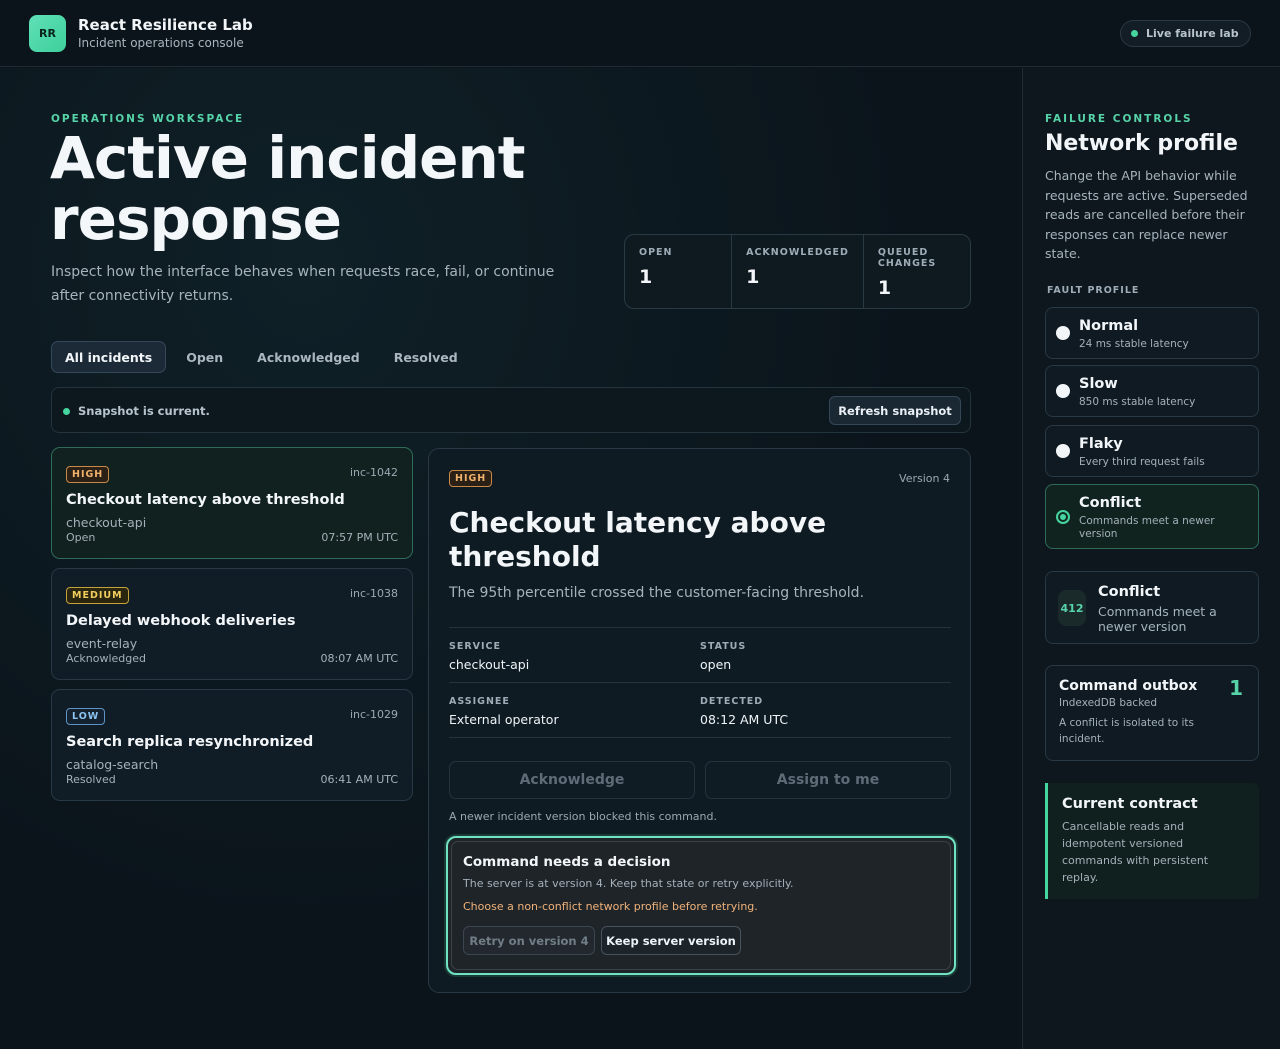 Image resolution: width=1280 pixels, height=1049 pixels. I want to click on assign-to-me-button: Assign to me, so click(828, 780).